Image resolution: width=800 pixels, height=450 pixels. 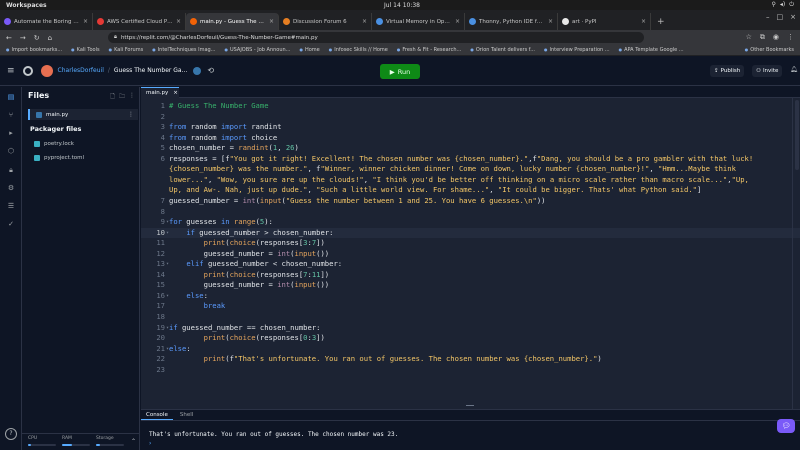 What do you see at coordinates (83, 143) in the screenshot?
I see `file-item-poetry-lock: poetry.lock` at bounding box center [83, 143].